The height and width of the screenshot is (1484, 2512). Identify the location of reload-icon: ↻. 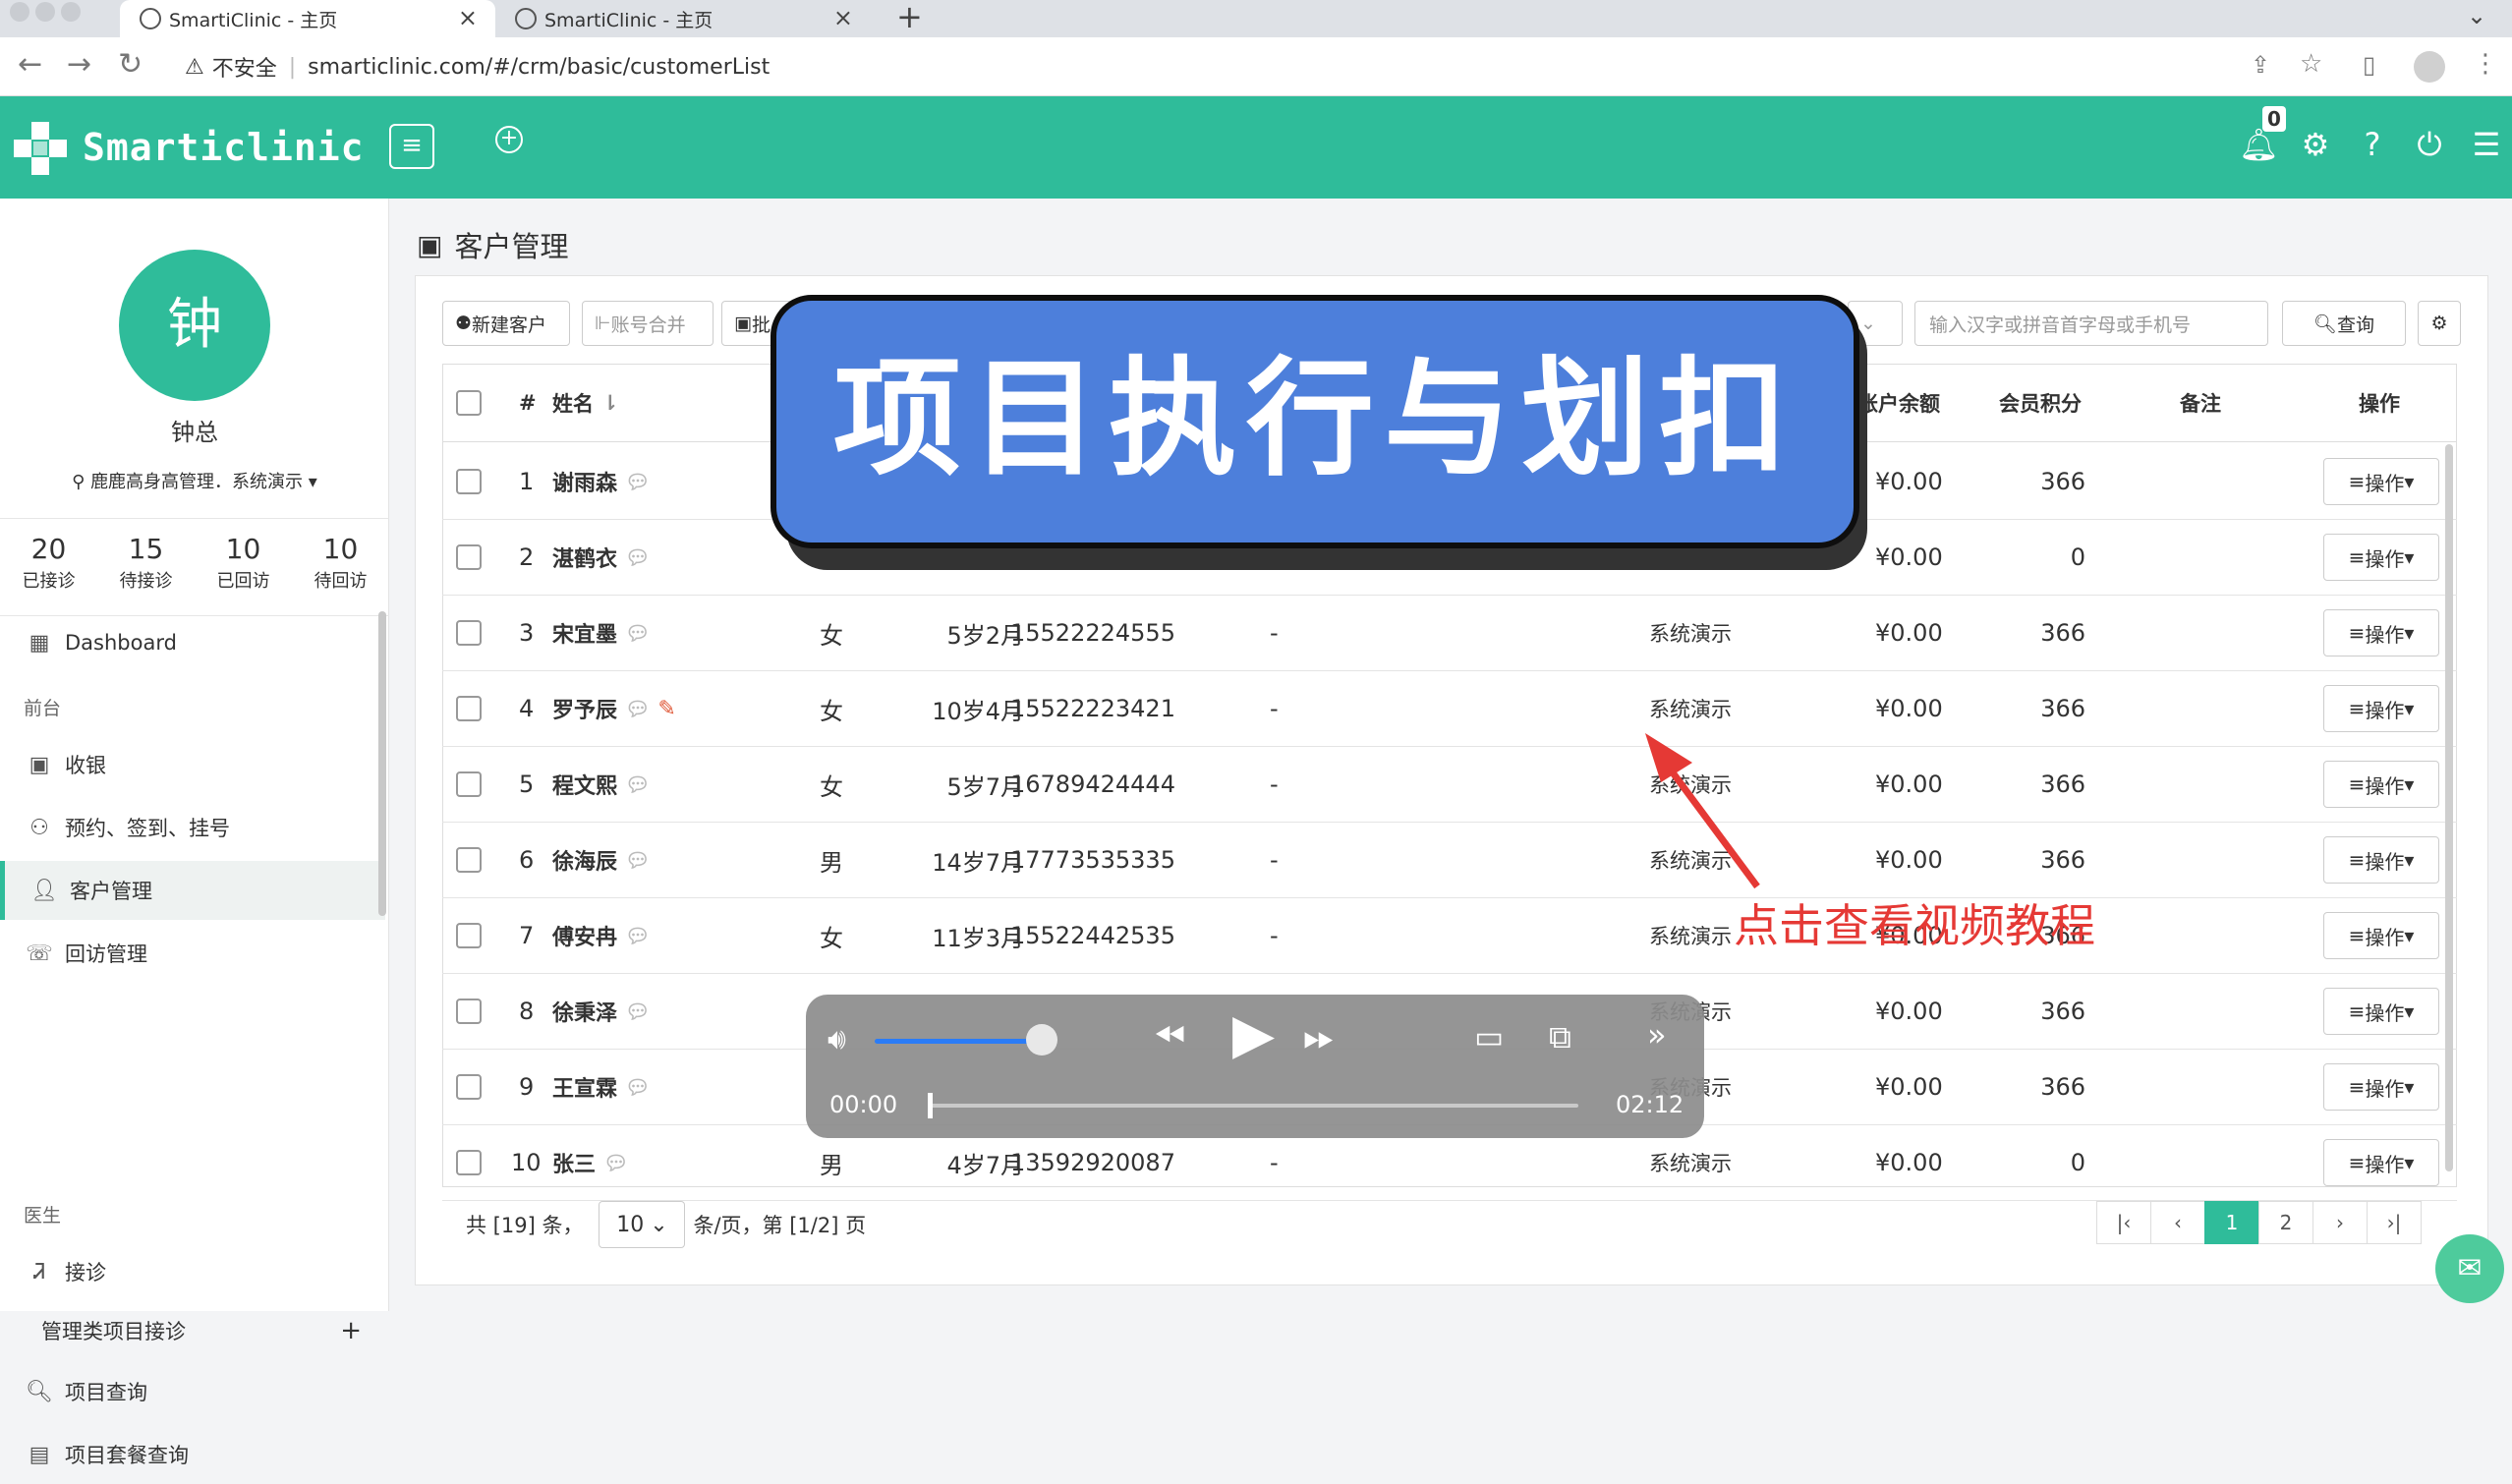
(130, 64).